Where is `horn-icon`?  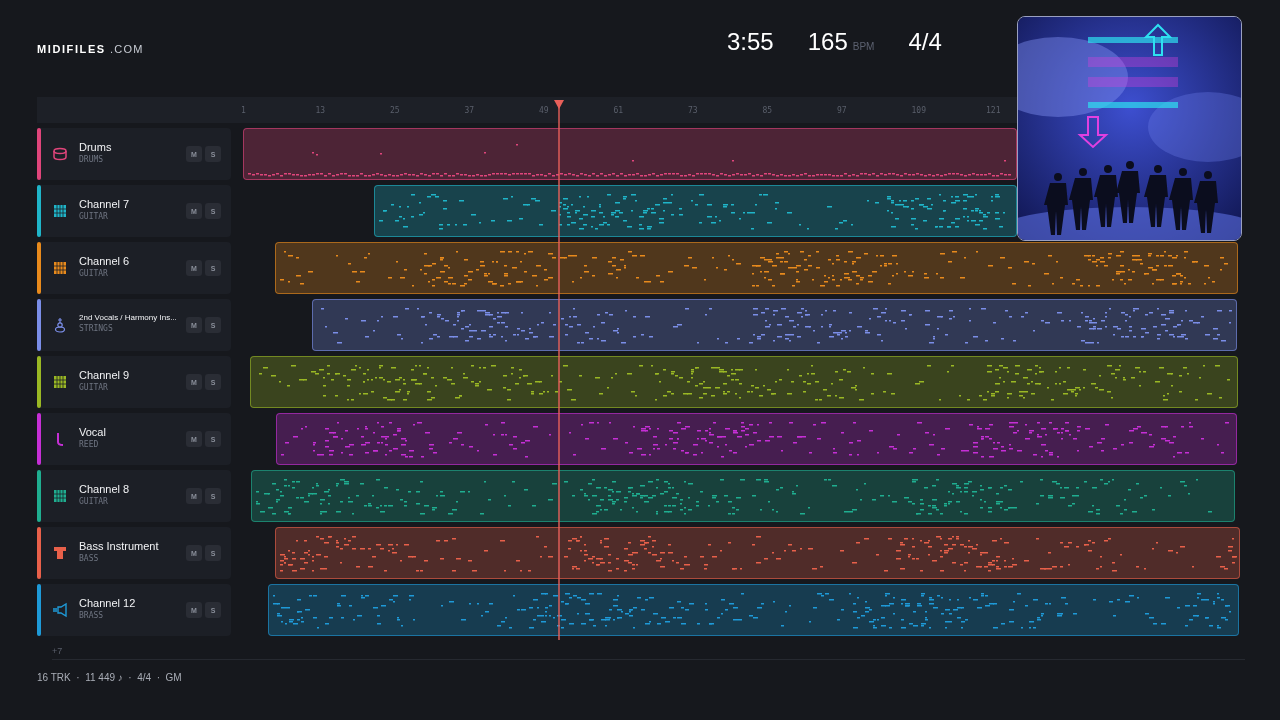 horn-icon is located at coordinates (60, 610).